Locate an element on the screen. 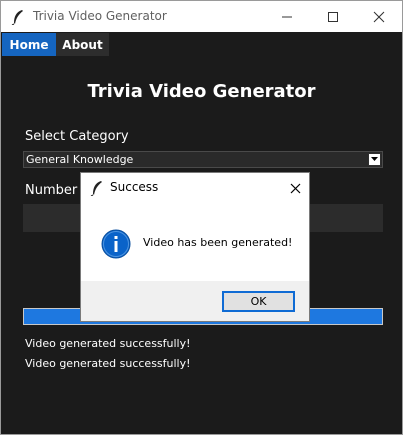 The width and height of the screenshot is (403, 435). close-button is located at coordinates (379, 16).